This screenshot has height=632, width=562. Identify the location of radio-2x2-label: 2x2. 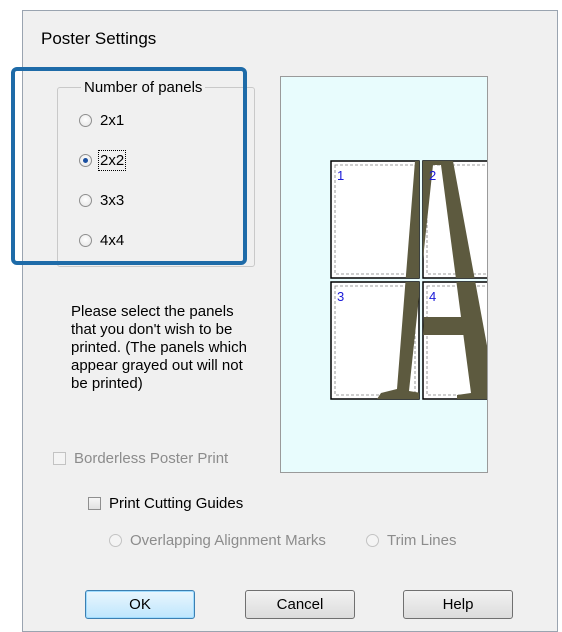
(112, 160).